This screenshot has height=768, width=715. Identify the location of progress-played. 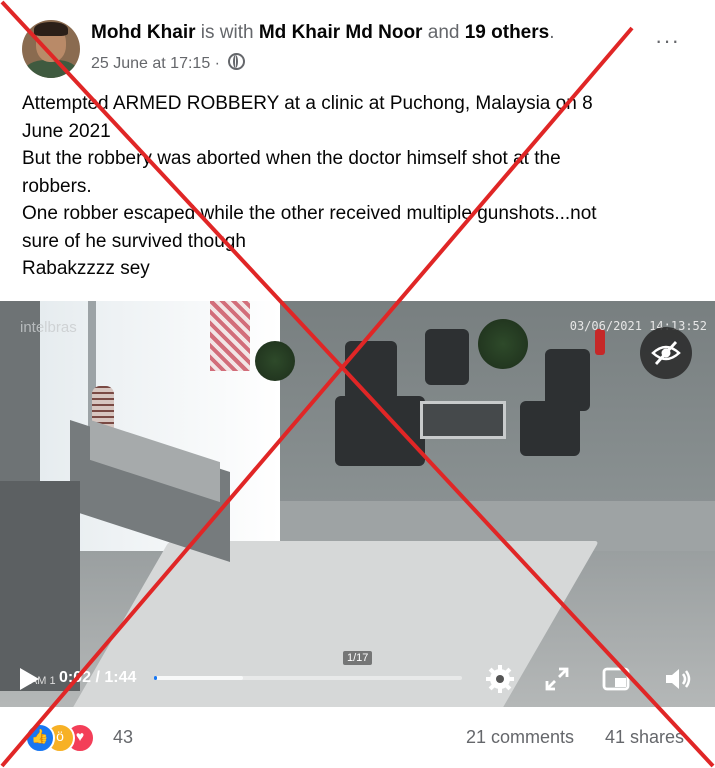
(156, 678).